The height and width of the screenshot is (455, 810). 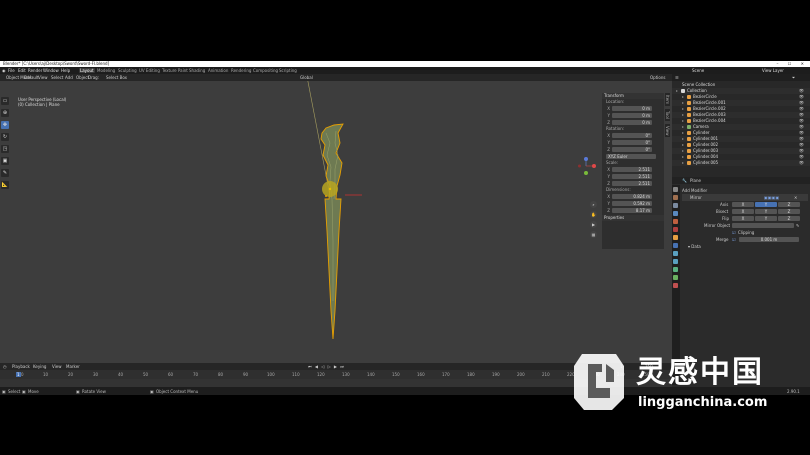 I want to click on axis-y-toggle: Y, so click(x=766, y=204).